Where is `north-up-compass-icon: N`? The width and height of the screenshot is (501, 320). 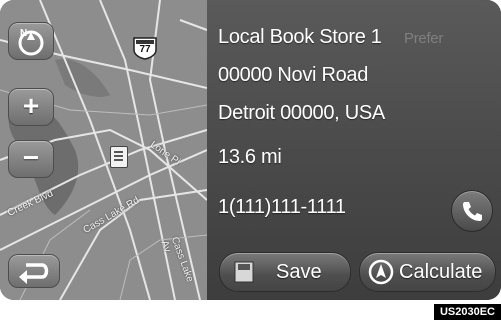 north-up-compass-icon: N is located at coordinates (31, 42).